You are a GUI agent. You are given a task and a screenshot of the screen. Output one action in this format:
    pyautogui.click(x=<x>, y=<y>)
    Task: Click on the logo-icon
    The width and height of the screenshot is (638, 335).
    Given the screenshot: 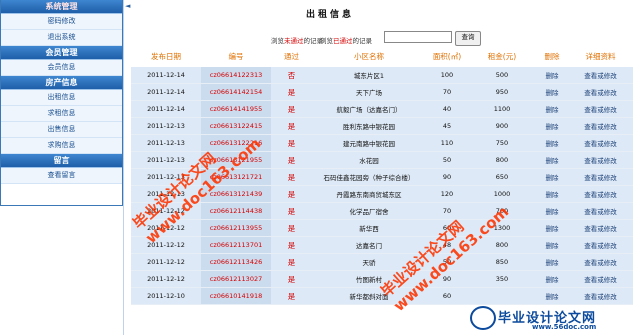 What is the action you would take?
    pyautogui.click(x=483, y=318)
    